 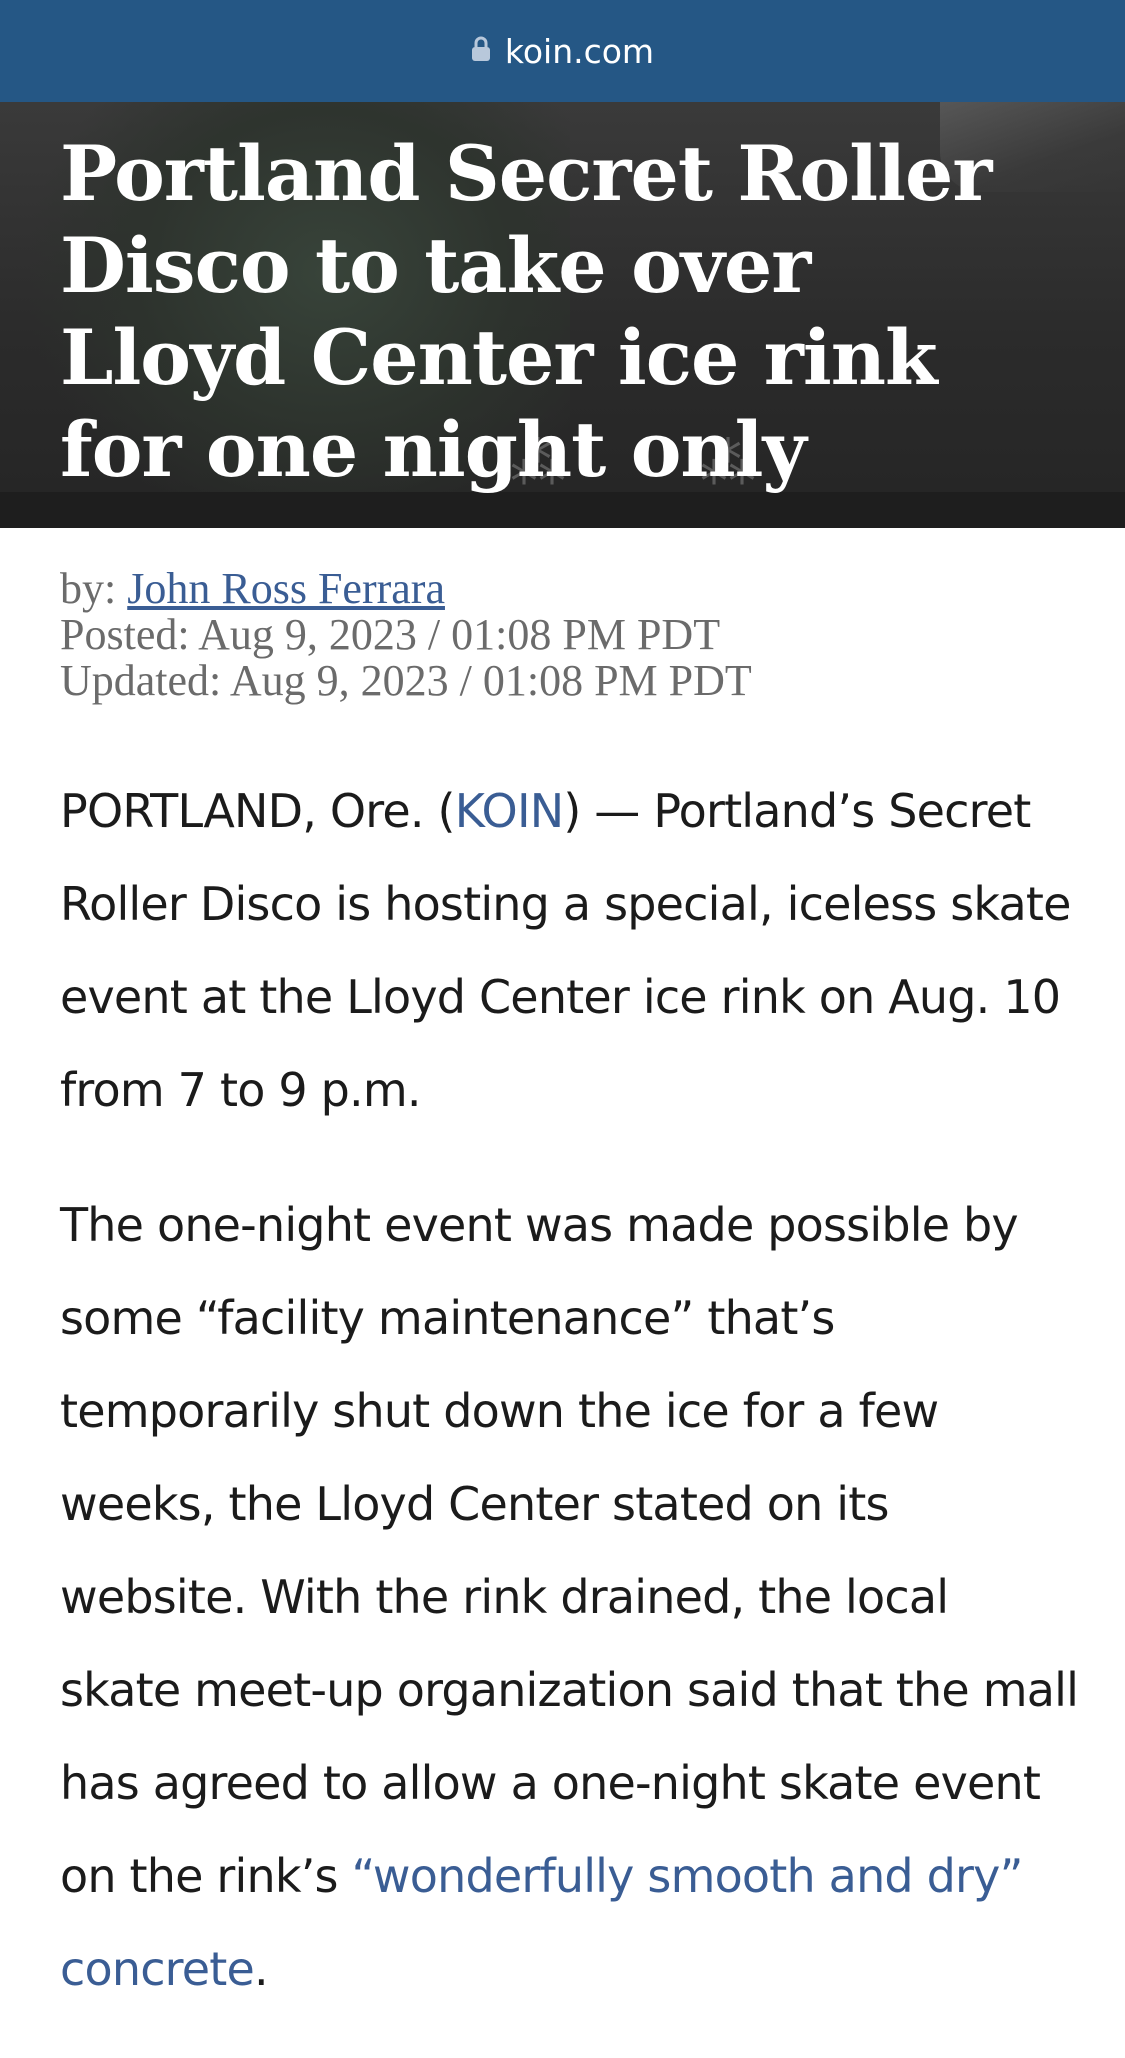 I want to click on dateline: PORTLAND, Ore. (, so click(x=257, y=811).